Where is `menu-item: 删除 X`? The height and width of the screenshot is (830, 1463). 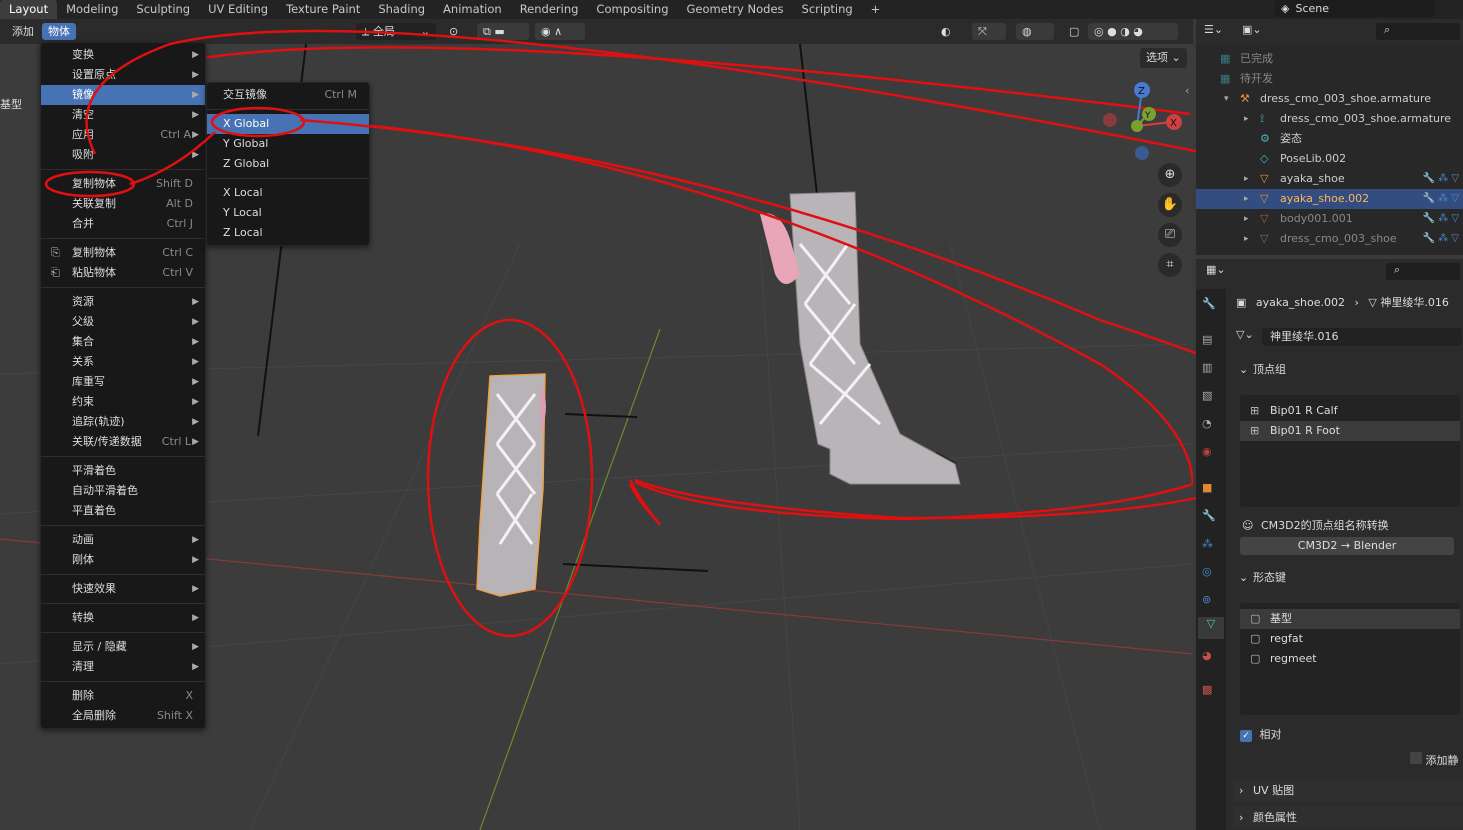
menu-item: 删除 X is located at coordinates (123, 696).